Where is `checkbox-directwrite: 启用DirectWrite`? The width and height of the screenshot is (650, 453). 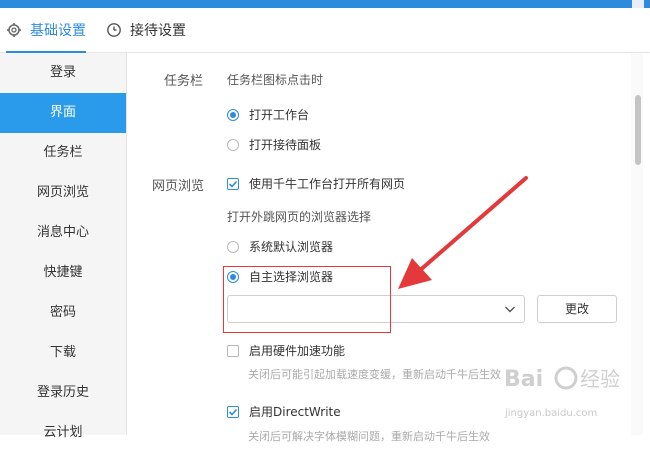
checkbox-directwrite: 启用DirectWrite is located at coordinates (284, 411).